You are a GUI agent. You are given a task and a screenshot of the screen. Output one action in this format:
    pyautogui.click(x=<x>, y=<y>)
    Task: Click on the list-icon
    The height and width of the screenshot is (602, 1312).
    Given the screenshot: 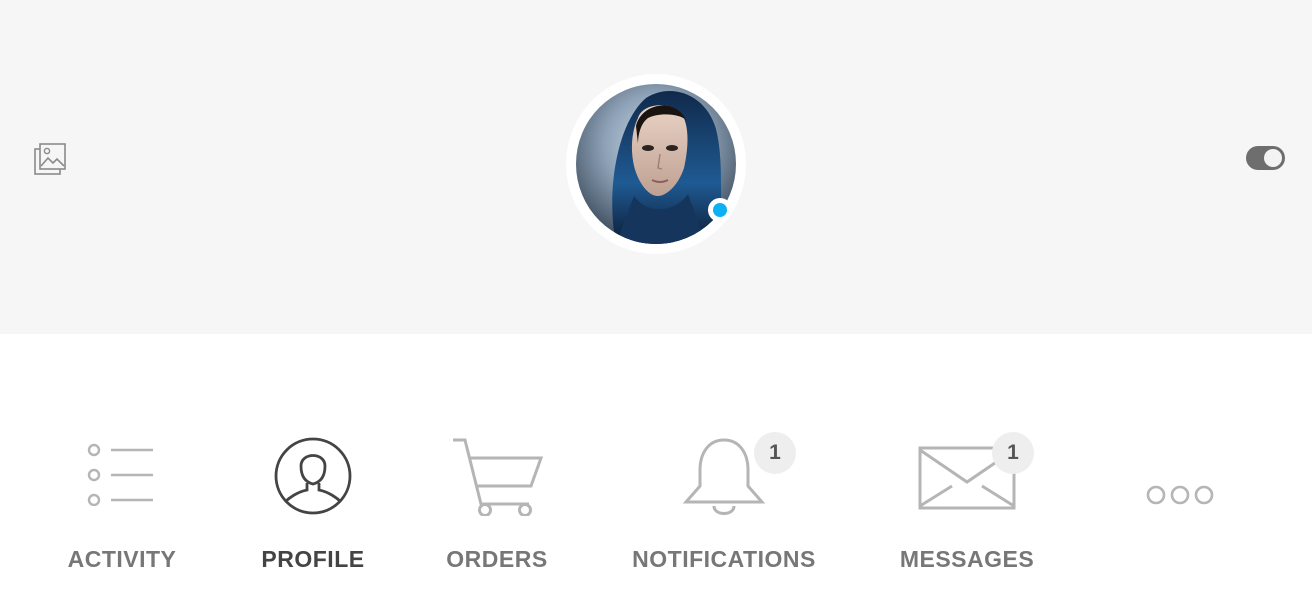 What is the action you would take?
    pyautogui.click(x=122, y=476)
    